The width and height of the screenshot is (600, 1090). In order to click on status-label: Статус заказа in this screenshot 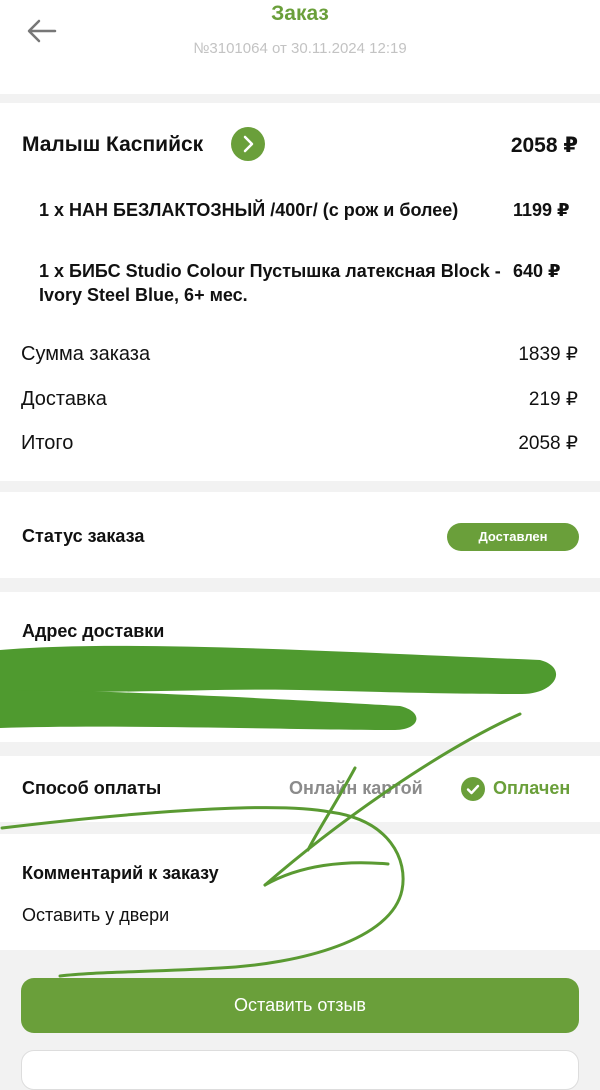, I will do `click(83, 536)`.